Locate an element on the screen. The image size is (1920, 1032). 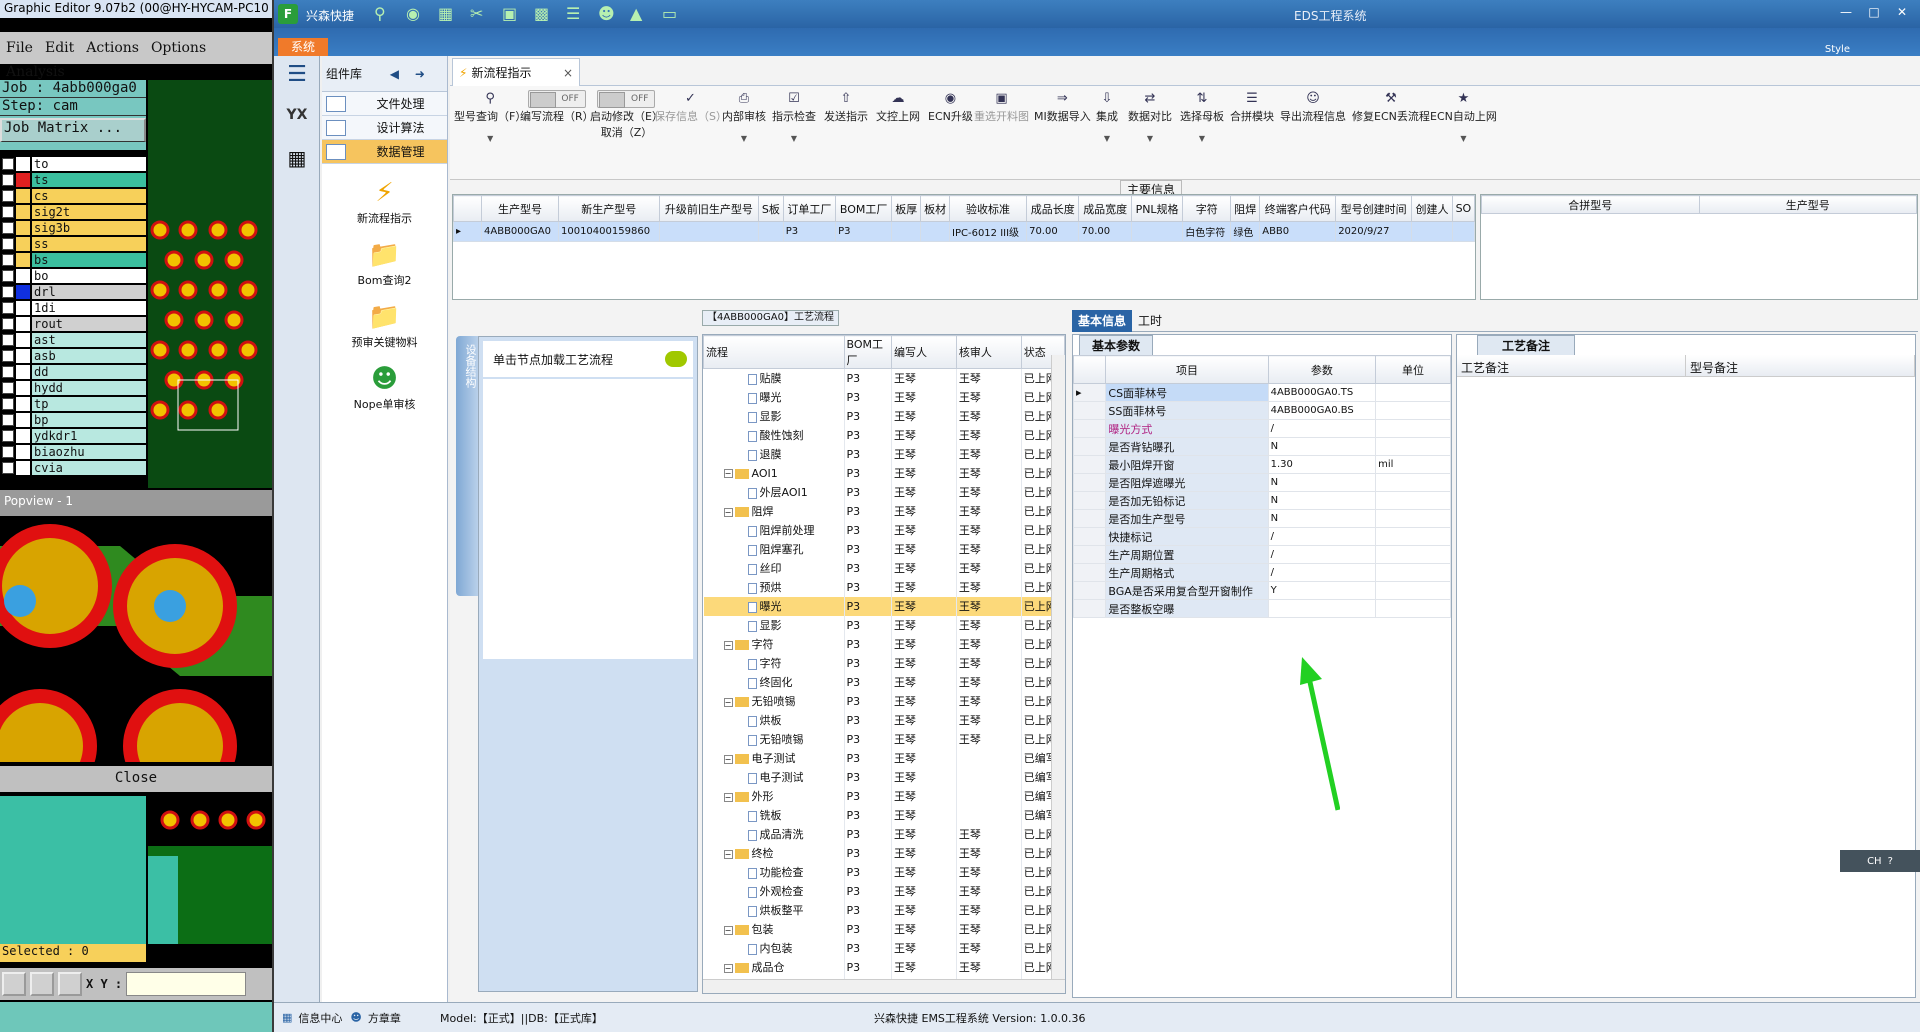
toolbar-button: ⚒ 修复ECN丢流程 is located at coordinates (1391, 107).